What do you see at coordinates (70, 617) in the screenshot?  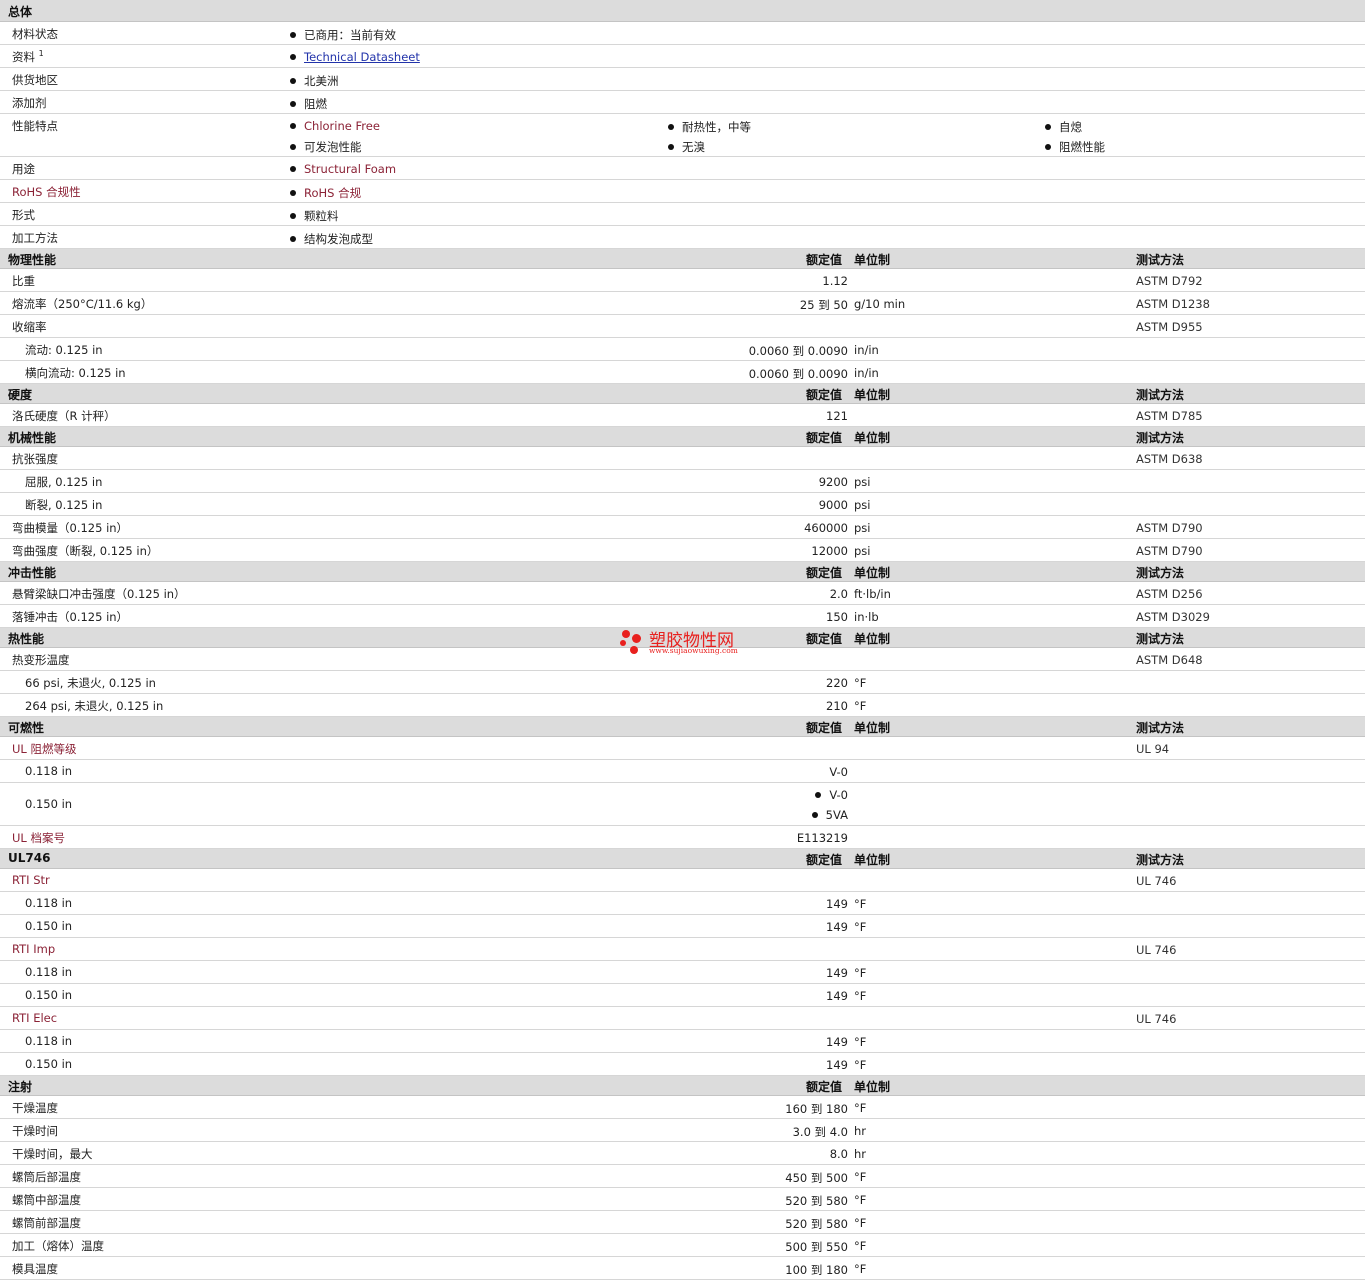 I see `property-label: 落锤冲击（0.125 in）` at bounding box center [70, 617].